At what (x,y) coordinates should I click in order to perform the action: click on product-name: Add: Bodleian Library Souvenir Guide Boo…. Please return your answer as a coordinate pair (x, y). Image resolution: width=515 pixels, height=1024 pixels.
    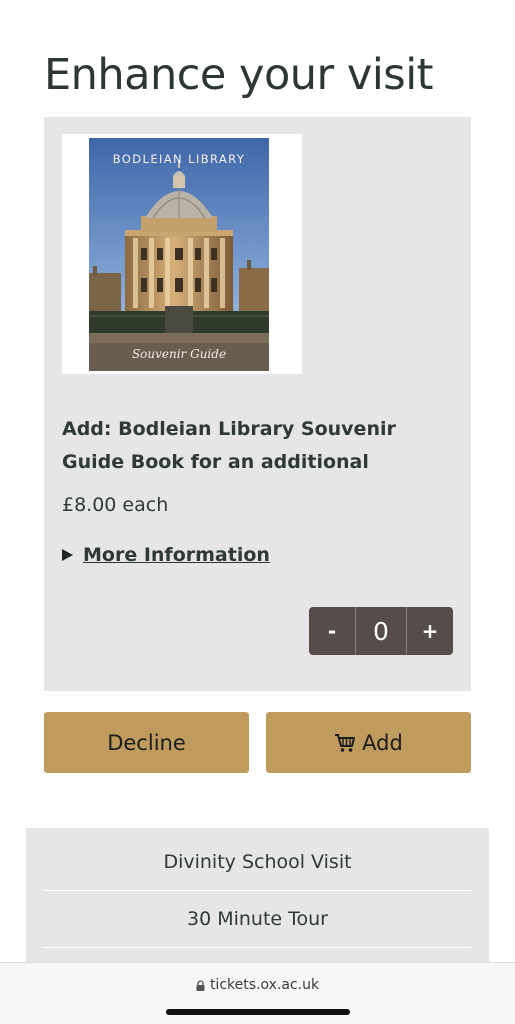
    Looking at the image, I should click on (229, 445).